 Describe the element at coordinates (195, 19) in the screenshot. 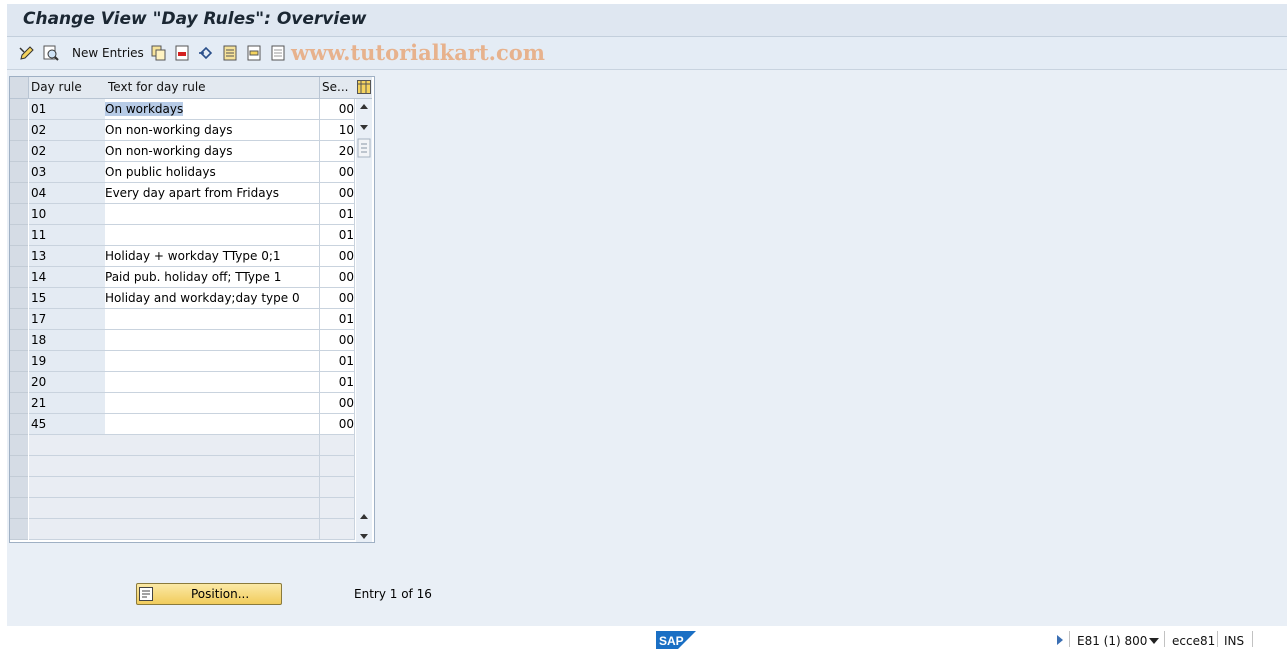

I see `page-title: Change View "Day Rules": Overview` at that location.